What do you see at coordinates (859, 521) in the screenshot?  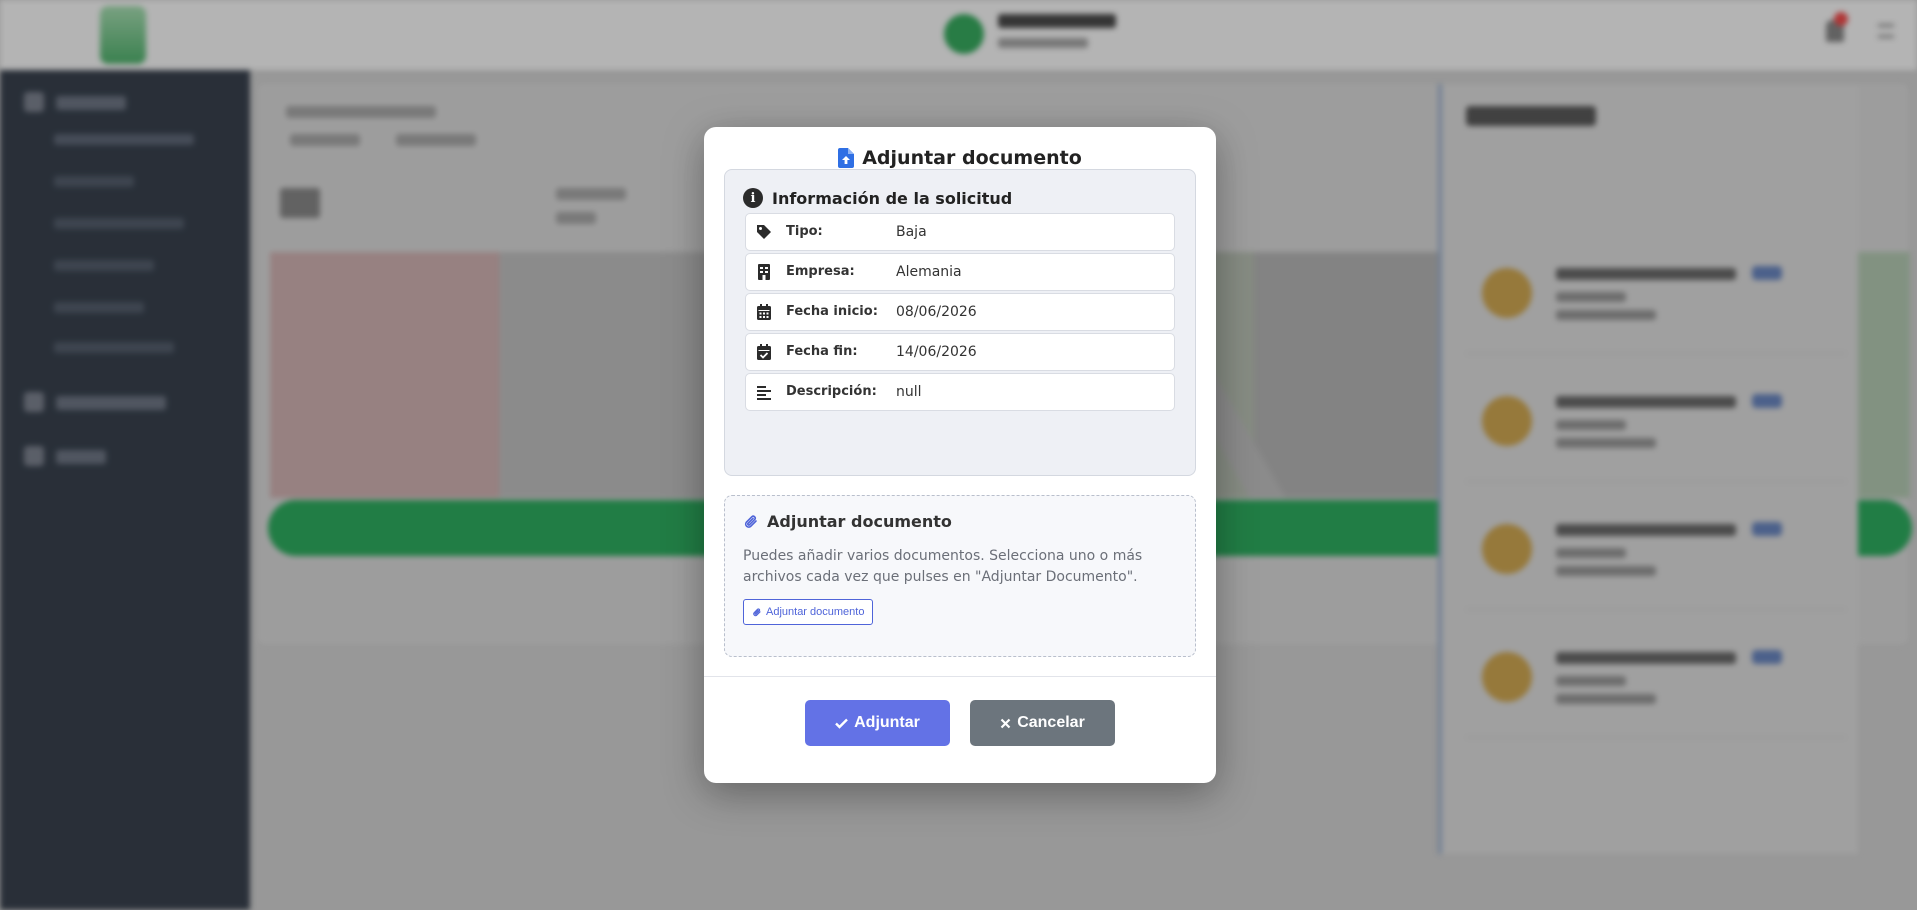 I see `attach-heading: Adjuntar documento` at bounding box center [859, 521].